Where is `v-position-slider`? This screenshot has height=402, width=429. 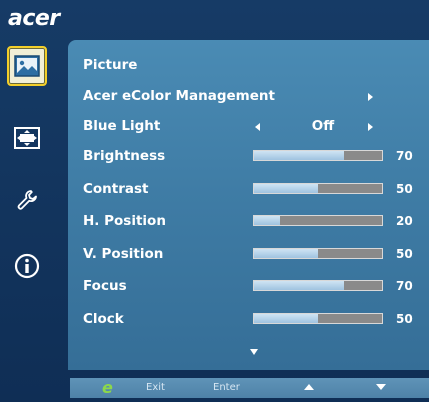 v-position-slider is located at coordinates (318, 253).